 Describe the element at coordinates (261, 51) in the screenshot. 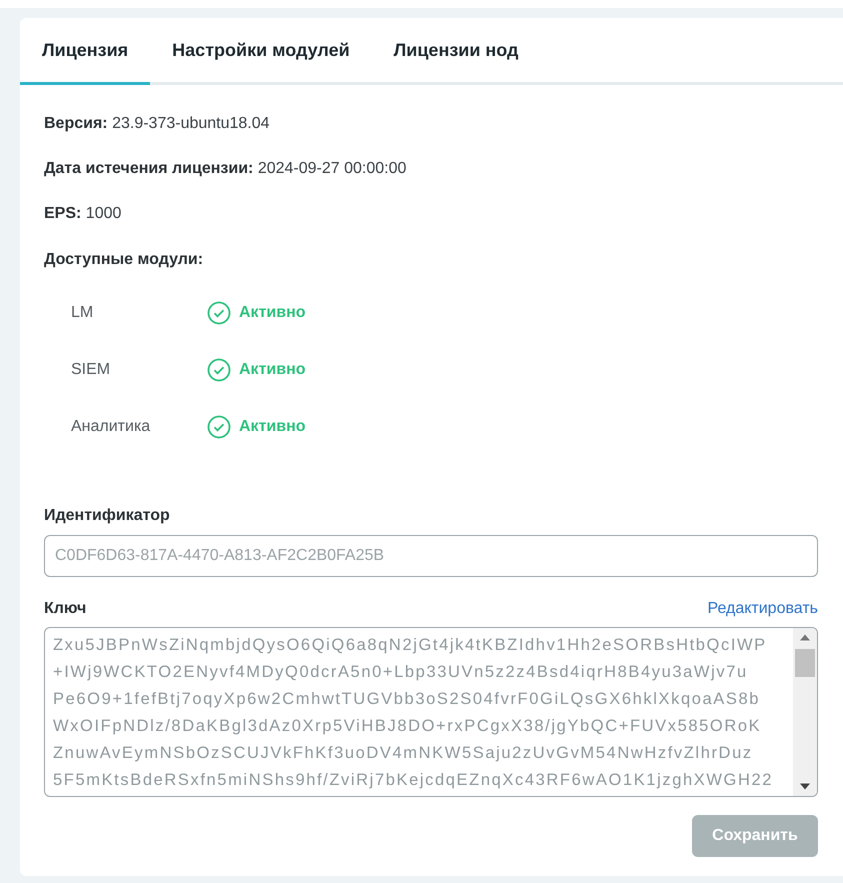

I see `tab: Настройки модулей` at that location.